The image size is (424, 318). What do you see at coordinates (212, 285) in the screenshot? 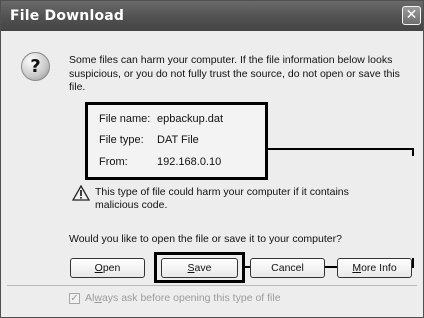
I see `footer-divider` at bounding box center [212, 285].